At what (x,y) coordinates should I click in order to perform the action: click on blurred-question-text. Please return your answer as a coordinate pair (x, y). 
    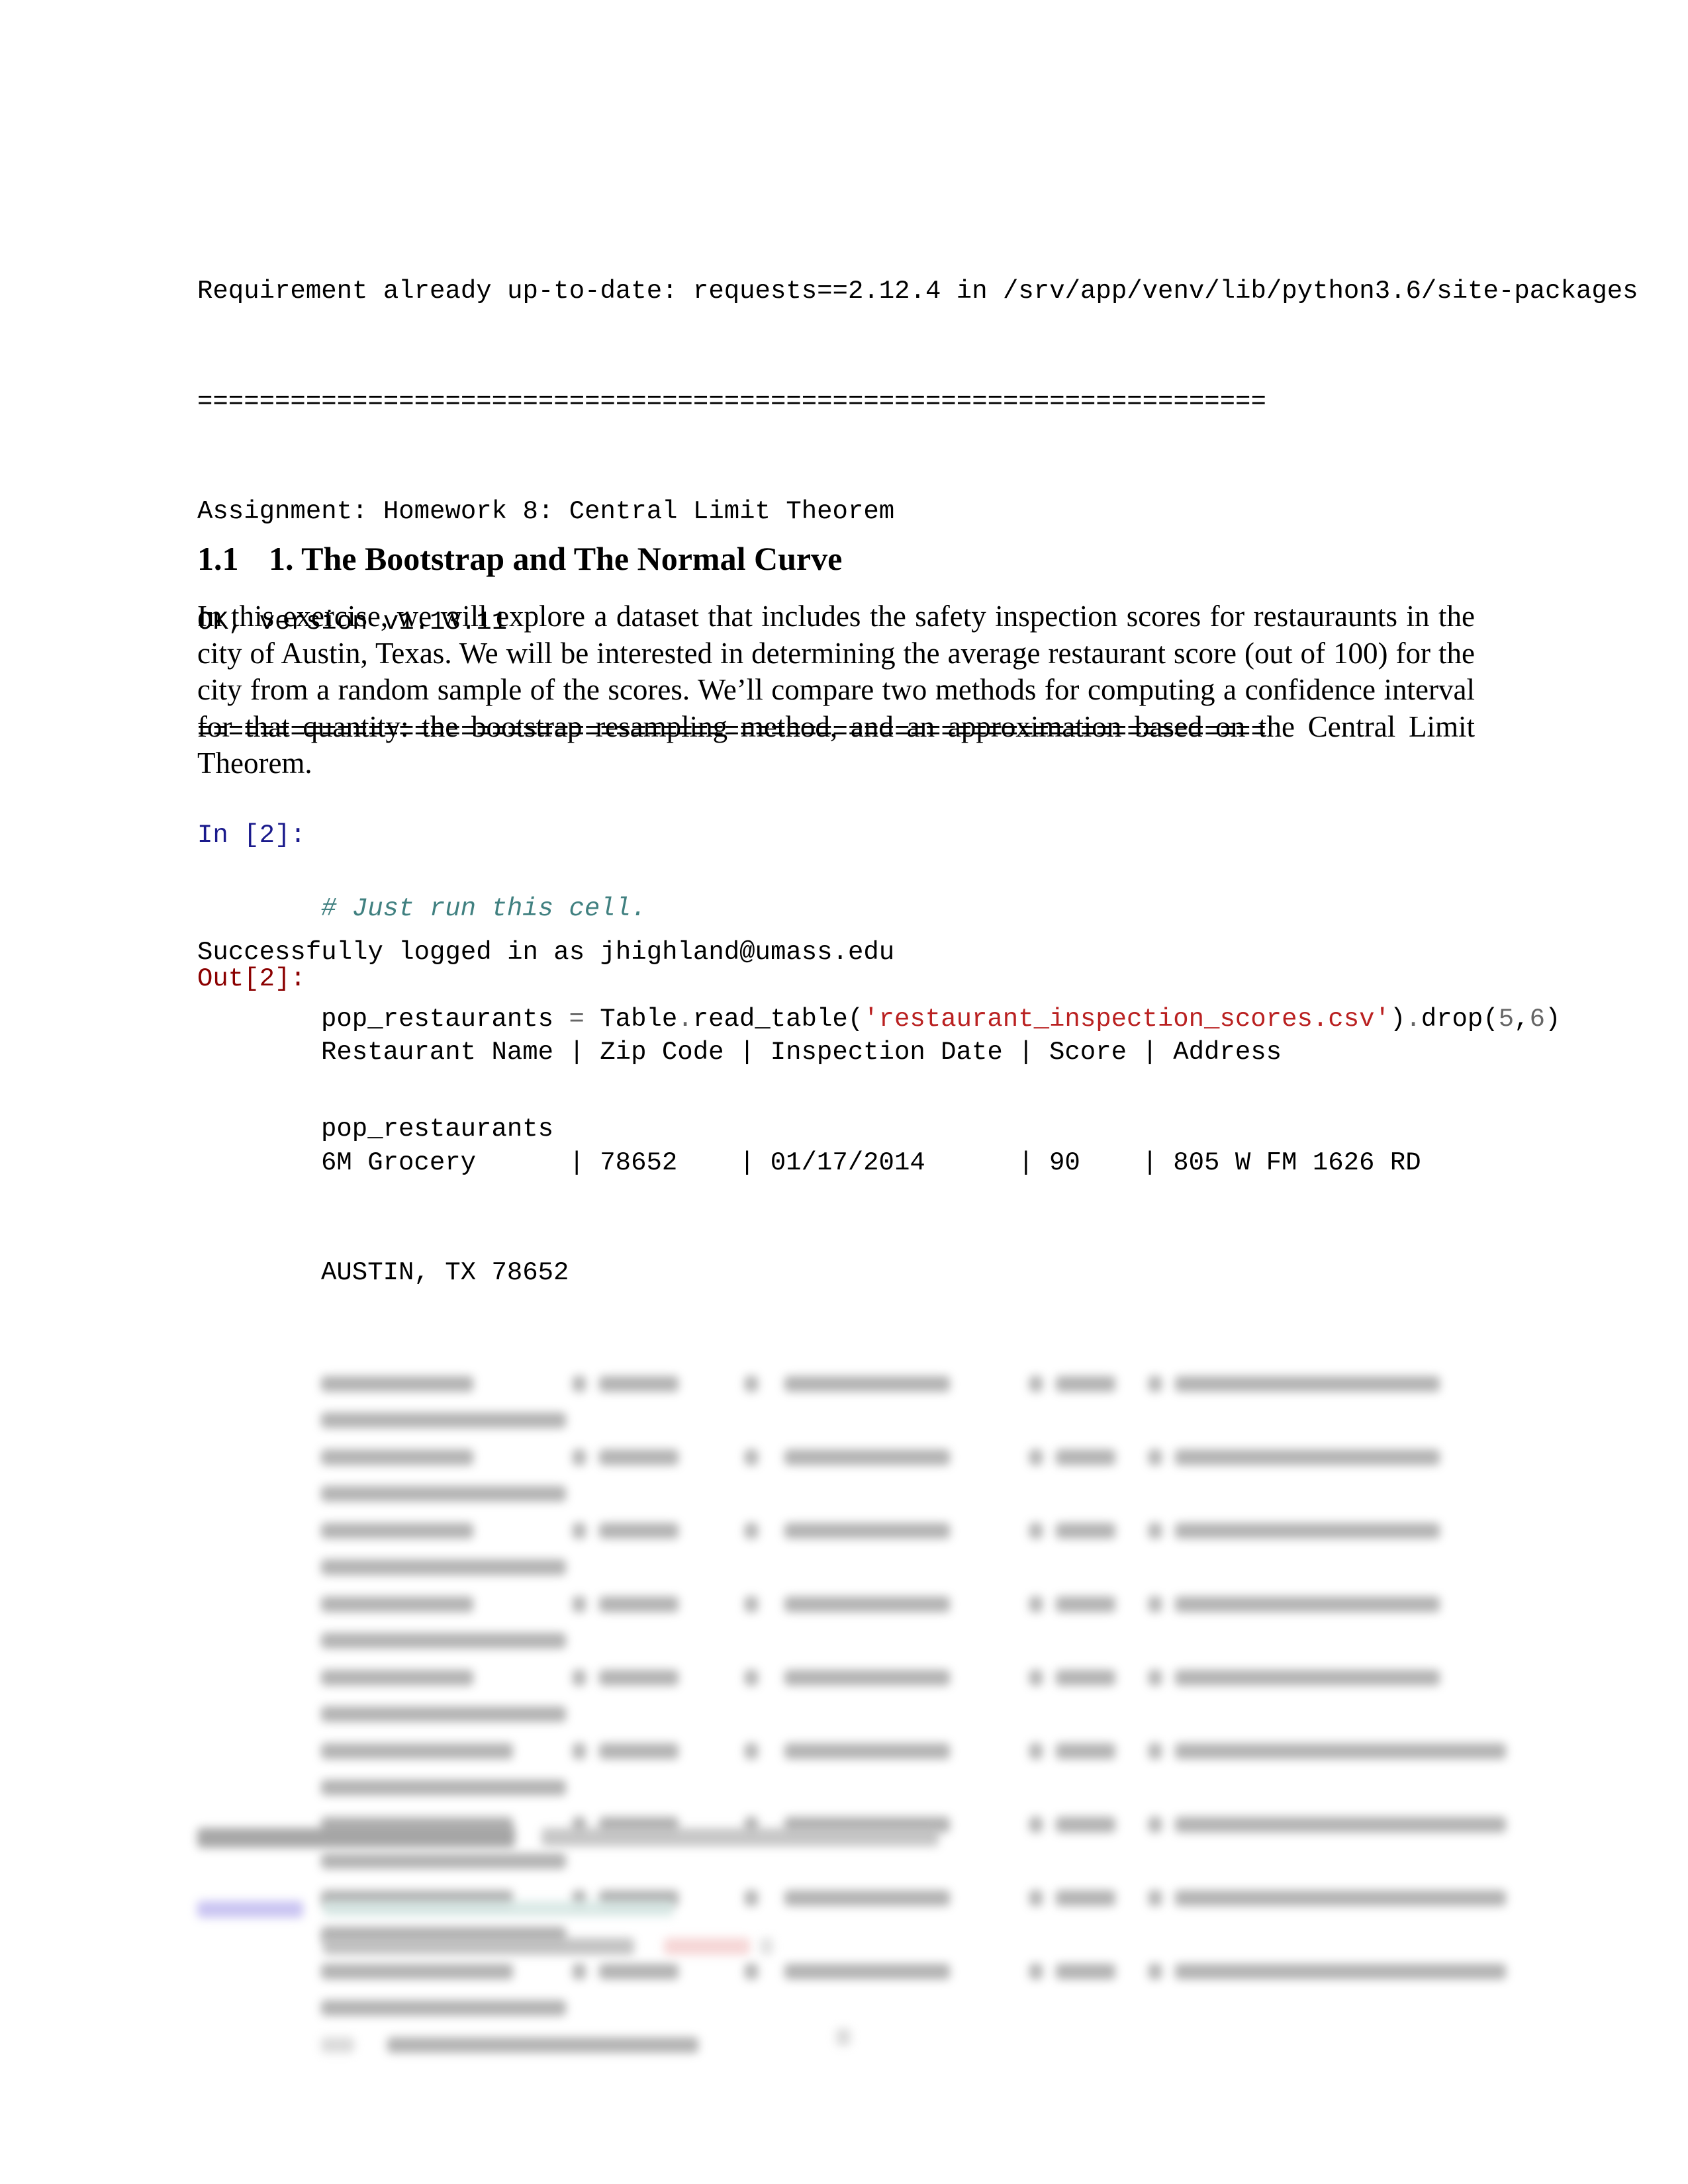
    Looking at the image, I should click on (594, 1837).